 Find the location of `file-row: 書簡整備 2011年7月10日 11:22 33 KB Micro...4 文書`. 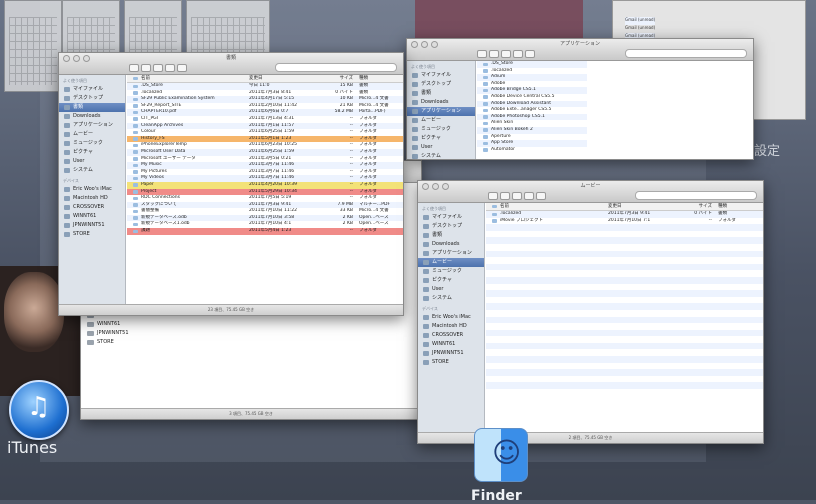

file-row: 書簡整備 2011年7月10日 11:22 33 KB Micro...4 文書 is located at coordinates (265, 211).